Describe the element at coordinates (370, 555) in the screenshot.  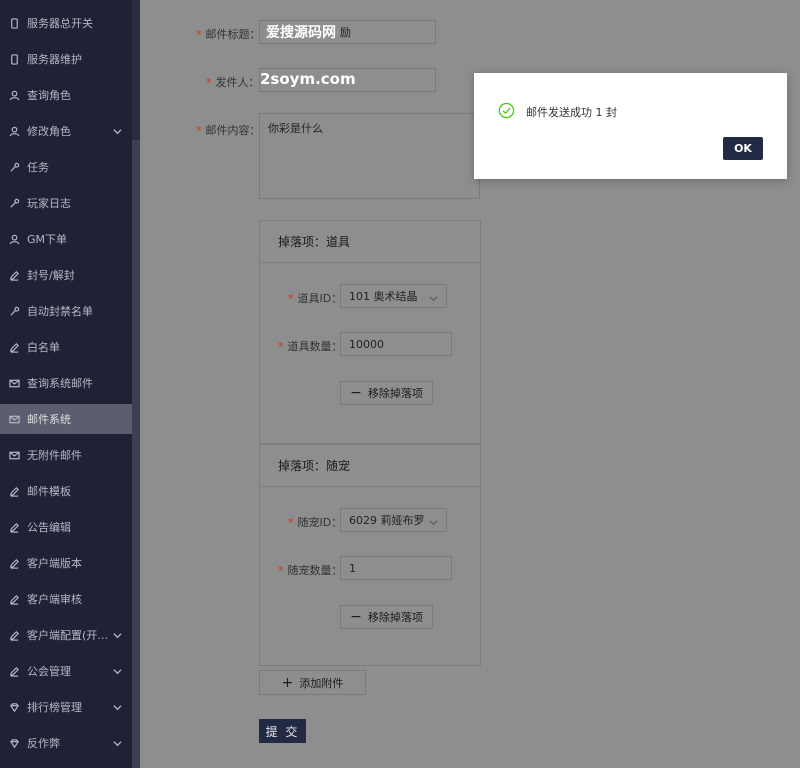
I see `drop-panel-pet: 掉落项：随宠 * 随宠ID： 6029 莉娅布罗 * 随宠数量： 1 − 移除掉落项` at that location.